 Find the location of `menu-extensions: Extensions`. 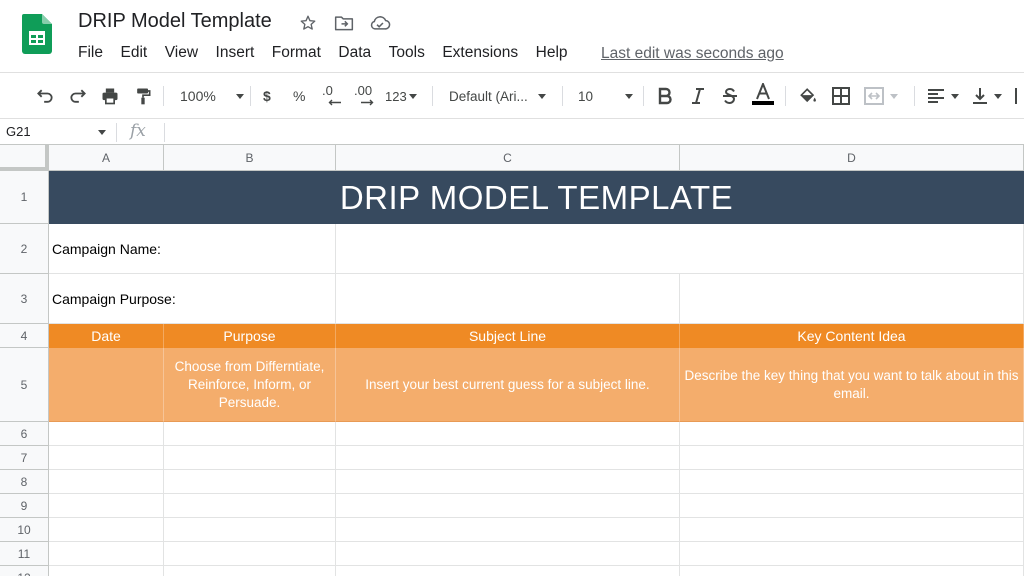

menu-extensions: Extensions is located at coordinates (480, 53).